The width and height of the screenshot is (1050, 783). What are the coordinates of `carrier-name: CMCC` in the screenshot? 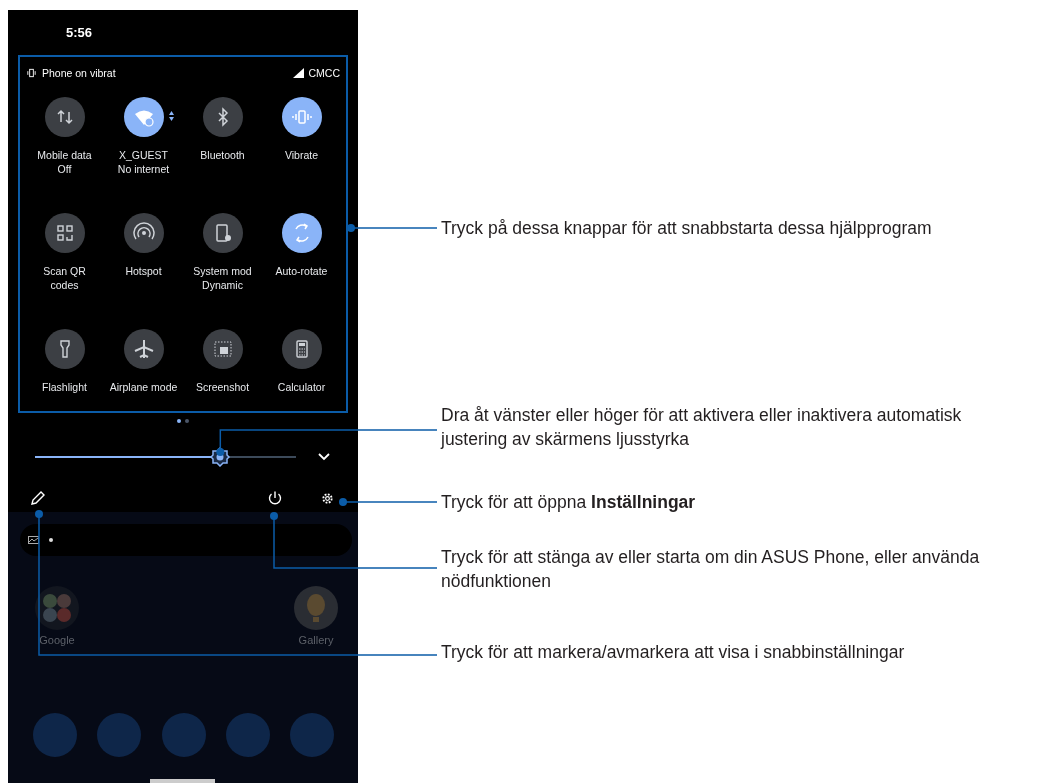 It's located at (324, 73).